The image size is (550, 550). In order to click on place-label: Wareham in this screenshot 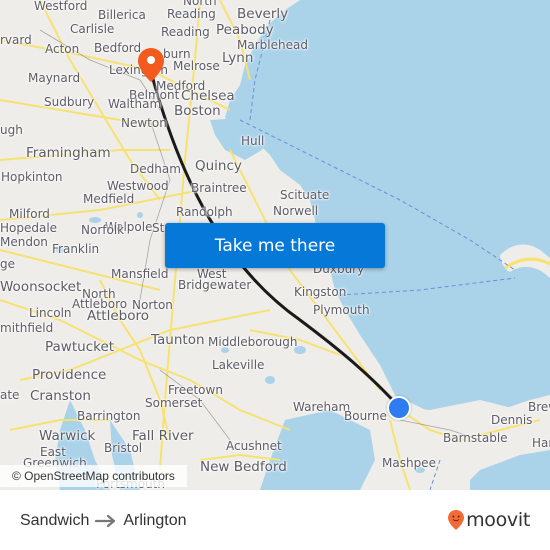, I will do `click(322, 407)`.